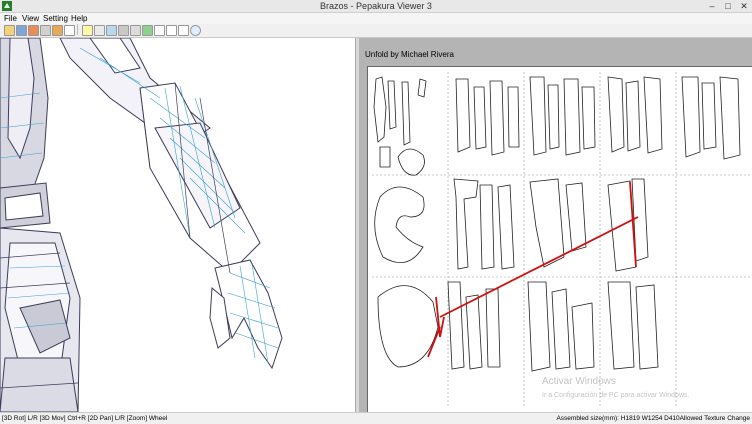  What do you see at coordinates (579, 381) in the screenshot?
I see `watermark-line1: Activar Windows` at bounding box center [579, 381].